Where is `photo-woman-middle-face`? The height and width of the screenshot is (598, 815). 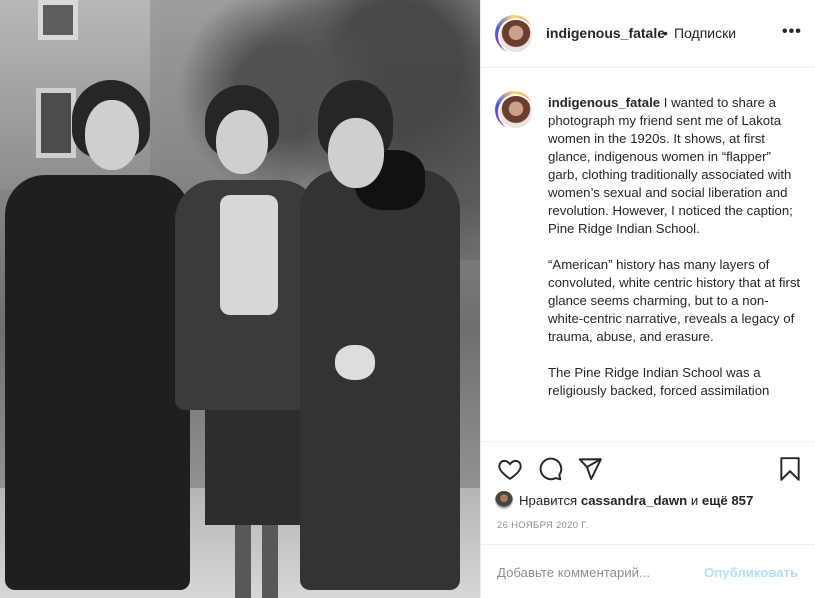
photo-woman-middle-face is located at coordinates (242, 142).